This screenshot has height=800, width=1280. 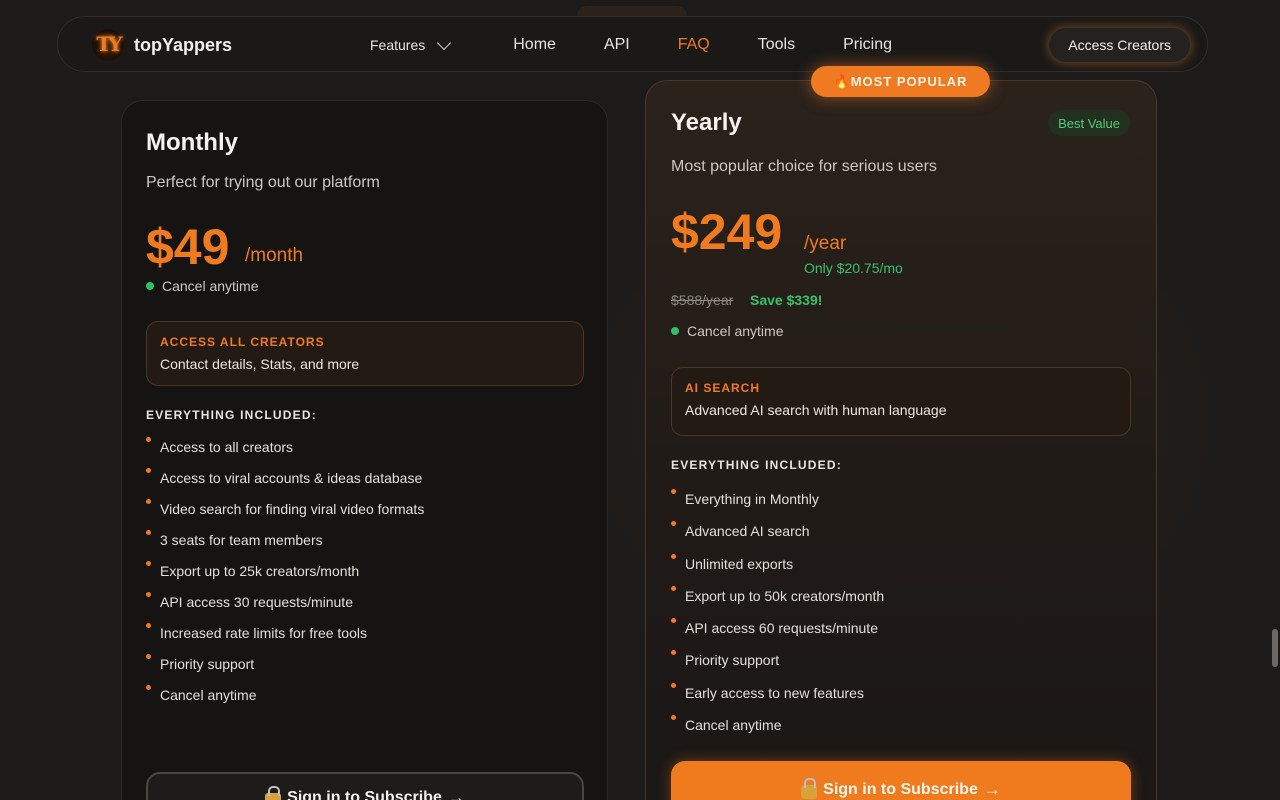 What do you see at coordinates (804, 166) in the screenshot?
I see `plan-description: Most popular choice for serious users` at bounding box center [804, 166].